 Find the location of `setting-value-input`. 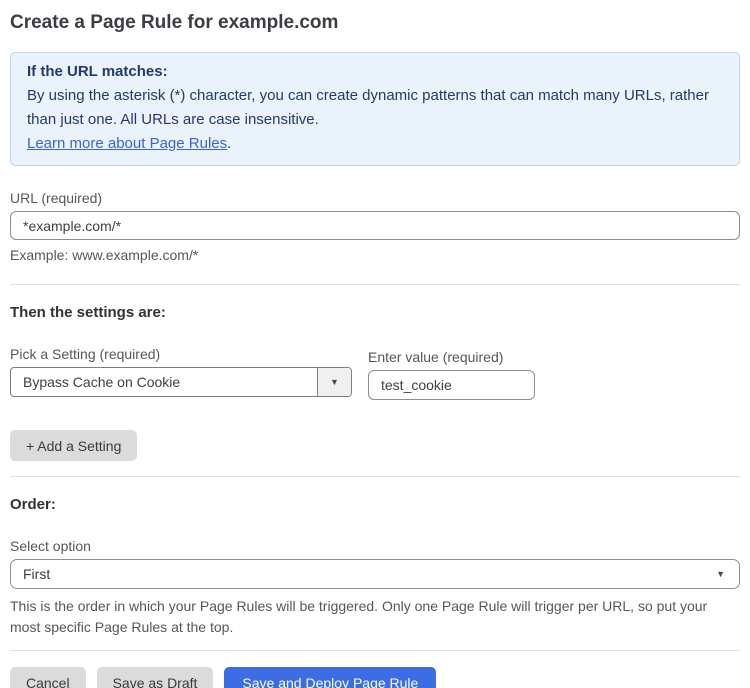

setting-value-input is located at coordinates (451, 385).